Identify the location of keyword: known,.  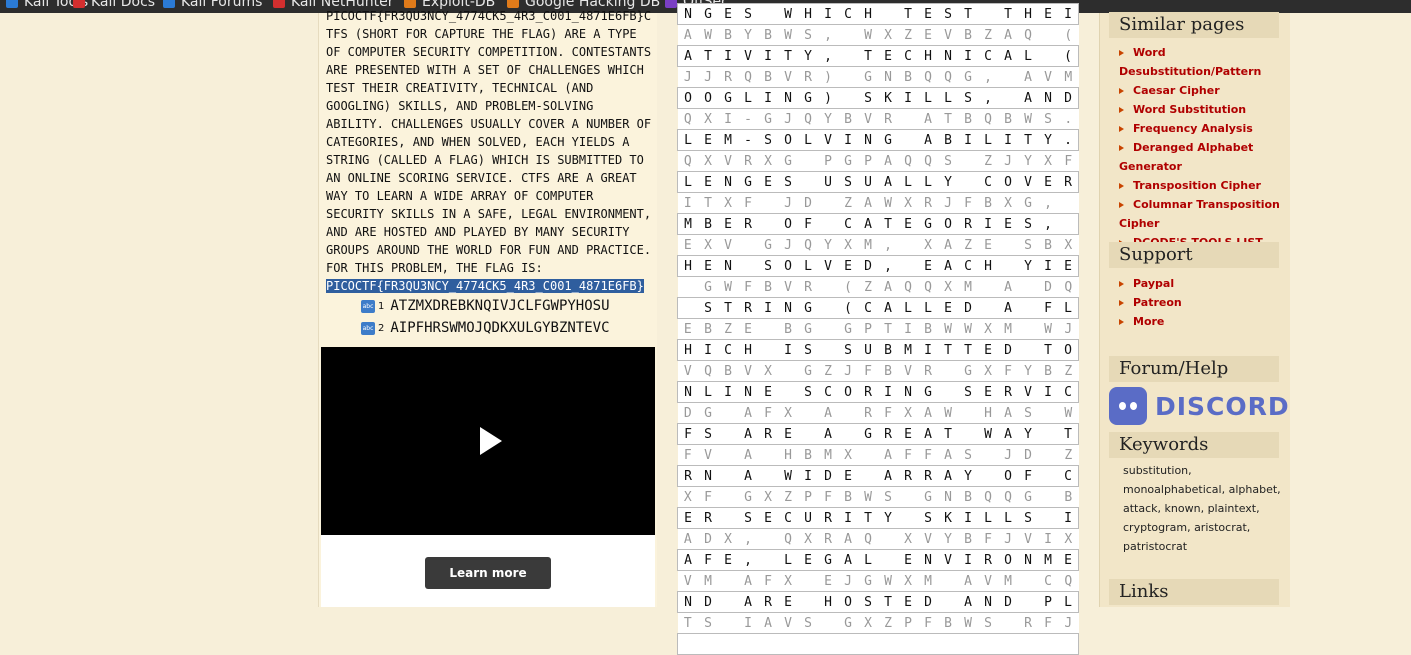
(1186, 508).